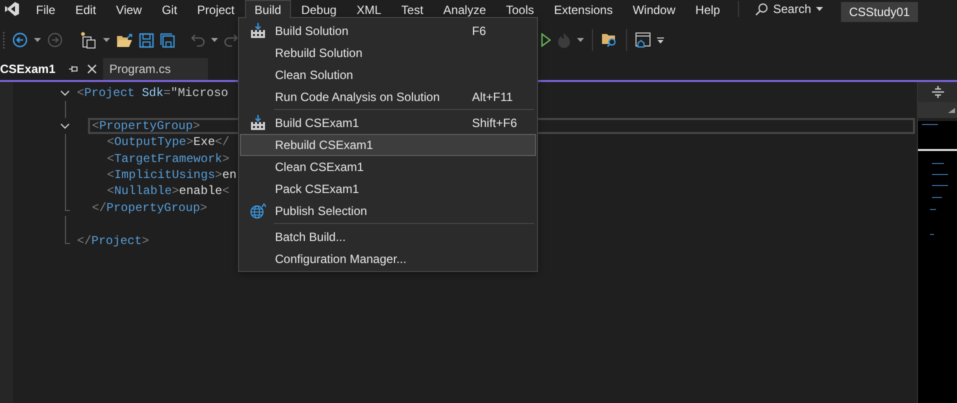 The width and height of the screenshot is (957, 403). What do you see at coordinates (153, 93) in the screenshot?
I see `code-line: <Project Sdk="Microso` at bounding box center [153, 93].